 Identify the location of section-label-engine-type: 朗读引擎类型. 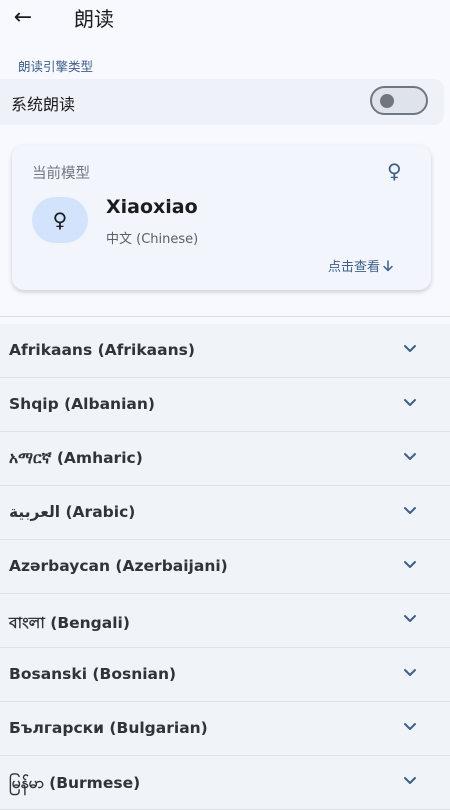
(56, 66).